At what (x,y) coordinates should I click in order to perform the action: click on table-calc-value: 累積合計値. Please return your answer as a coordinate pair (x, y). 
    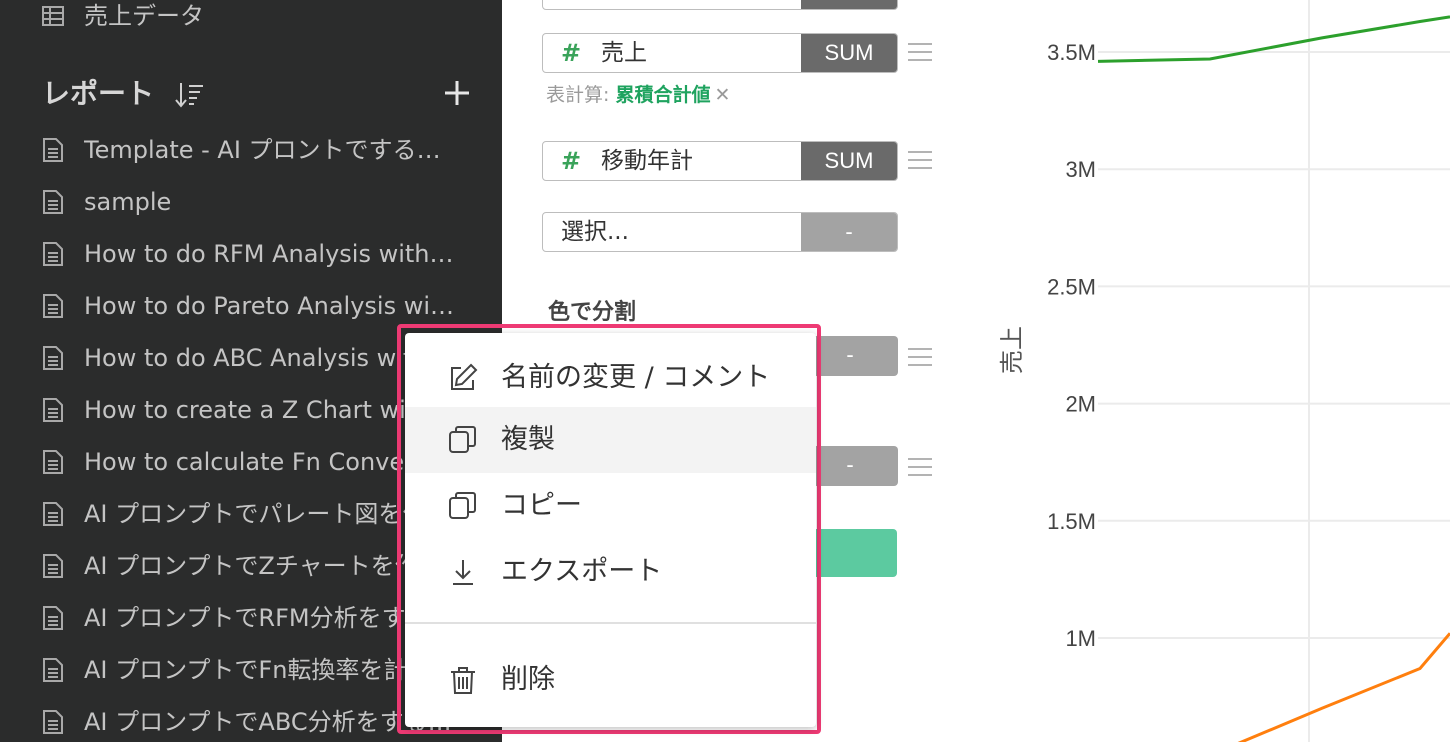
    Looking at the image, I should click on (662, 95).